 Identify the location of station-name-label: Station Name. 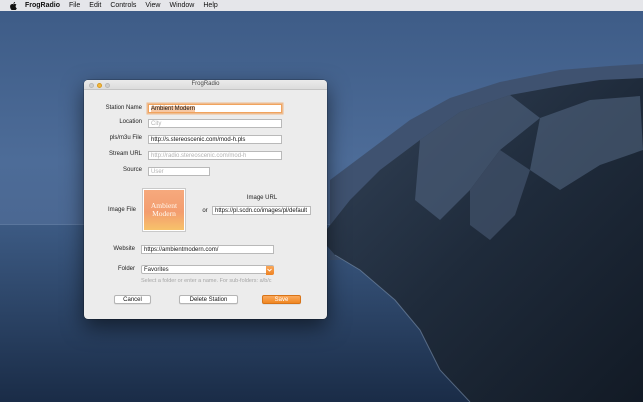
(123, 108).